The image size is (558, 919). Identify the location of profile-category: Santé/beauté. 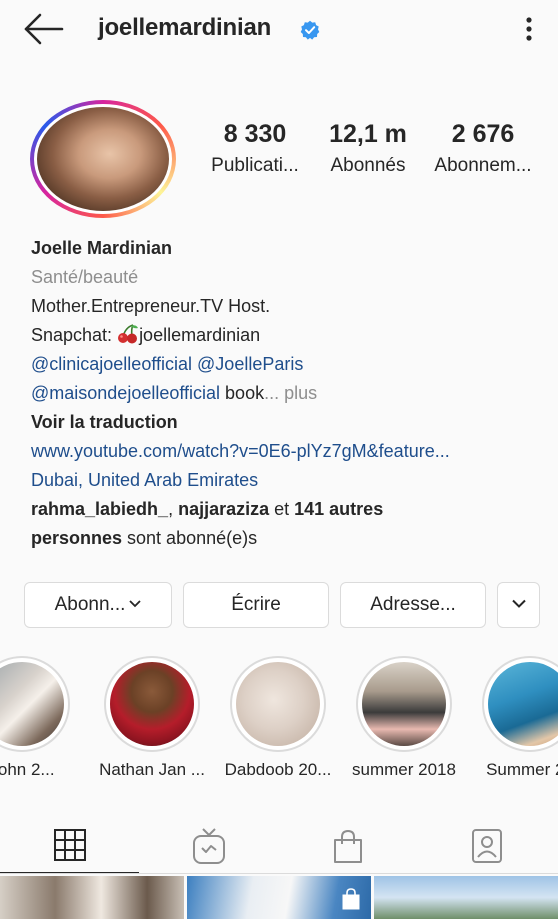
(85, 277).